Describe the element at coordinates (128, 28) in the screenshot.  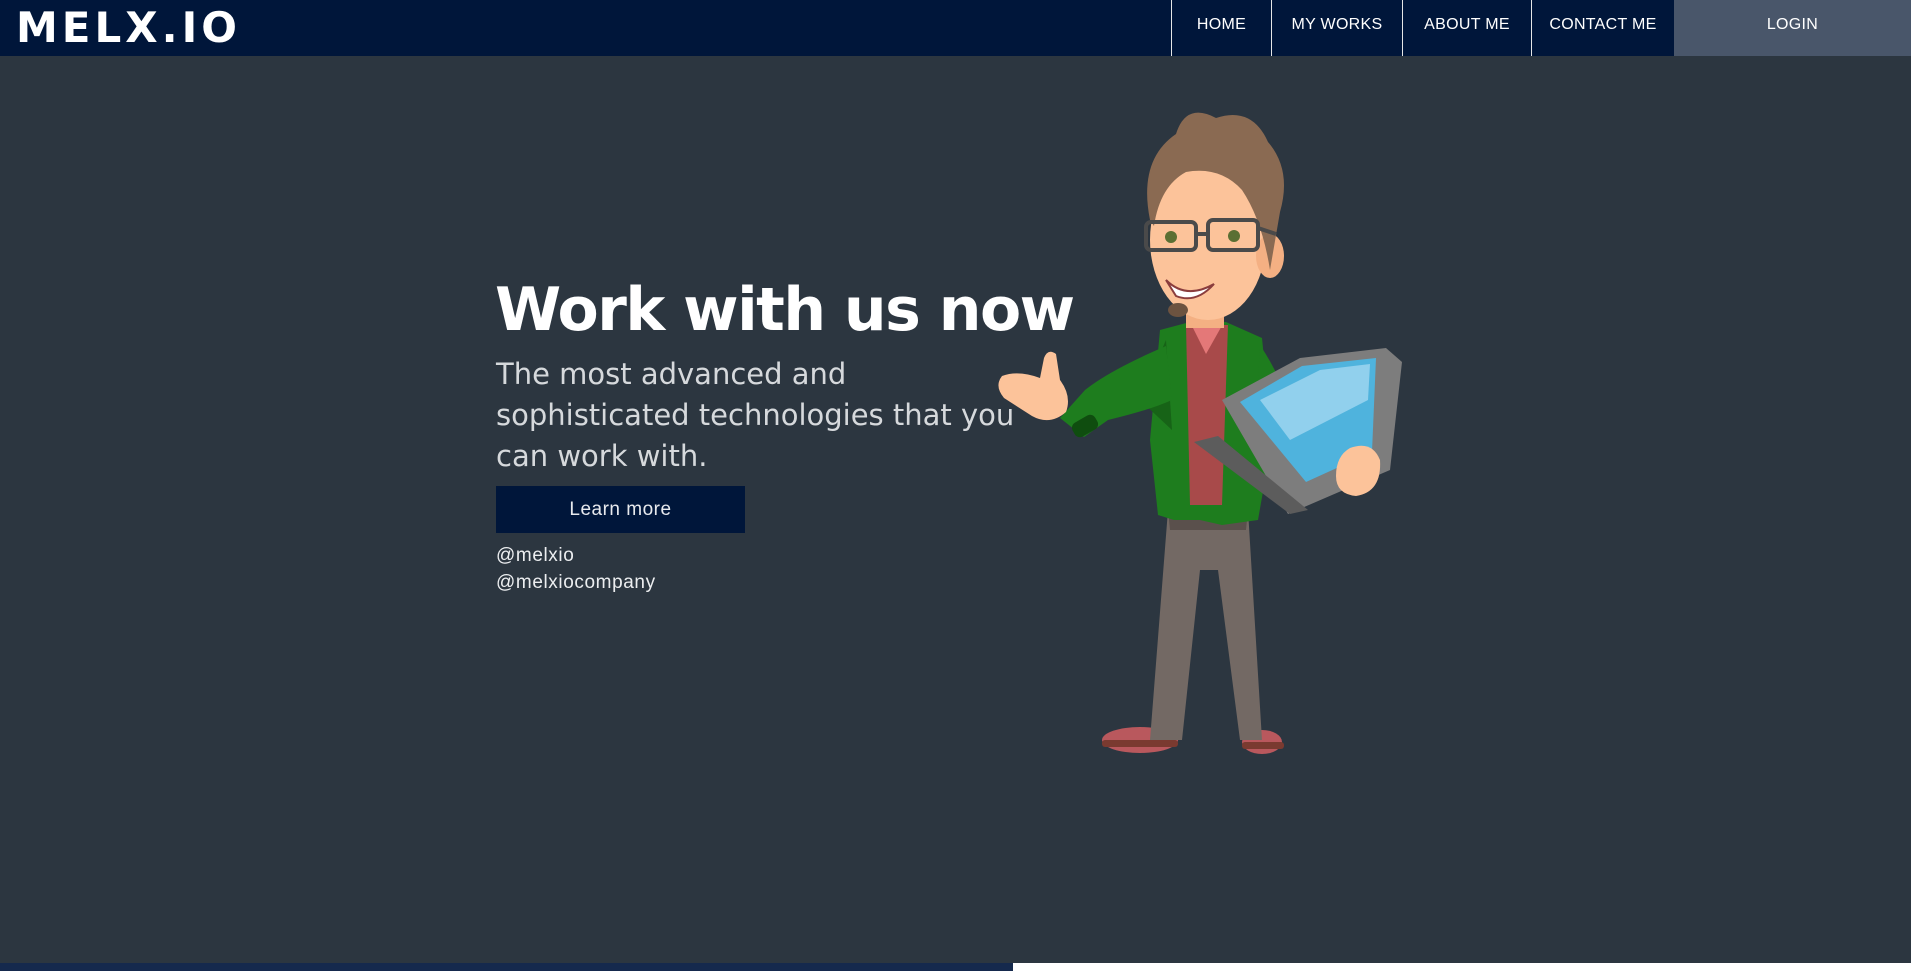
I see `site-logo: MELX.IO` at that location.